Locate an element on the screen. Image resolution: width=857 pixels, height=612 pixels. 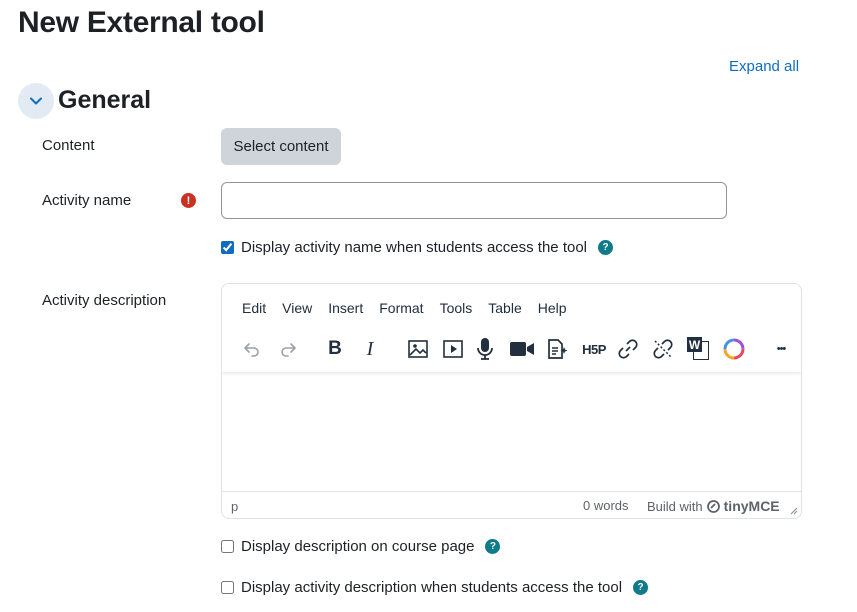
link-icon is located at coordinates (628, 349).